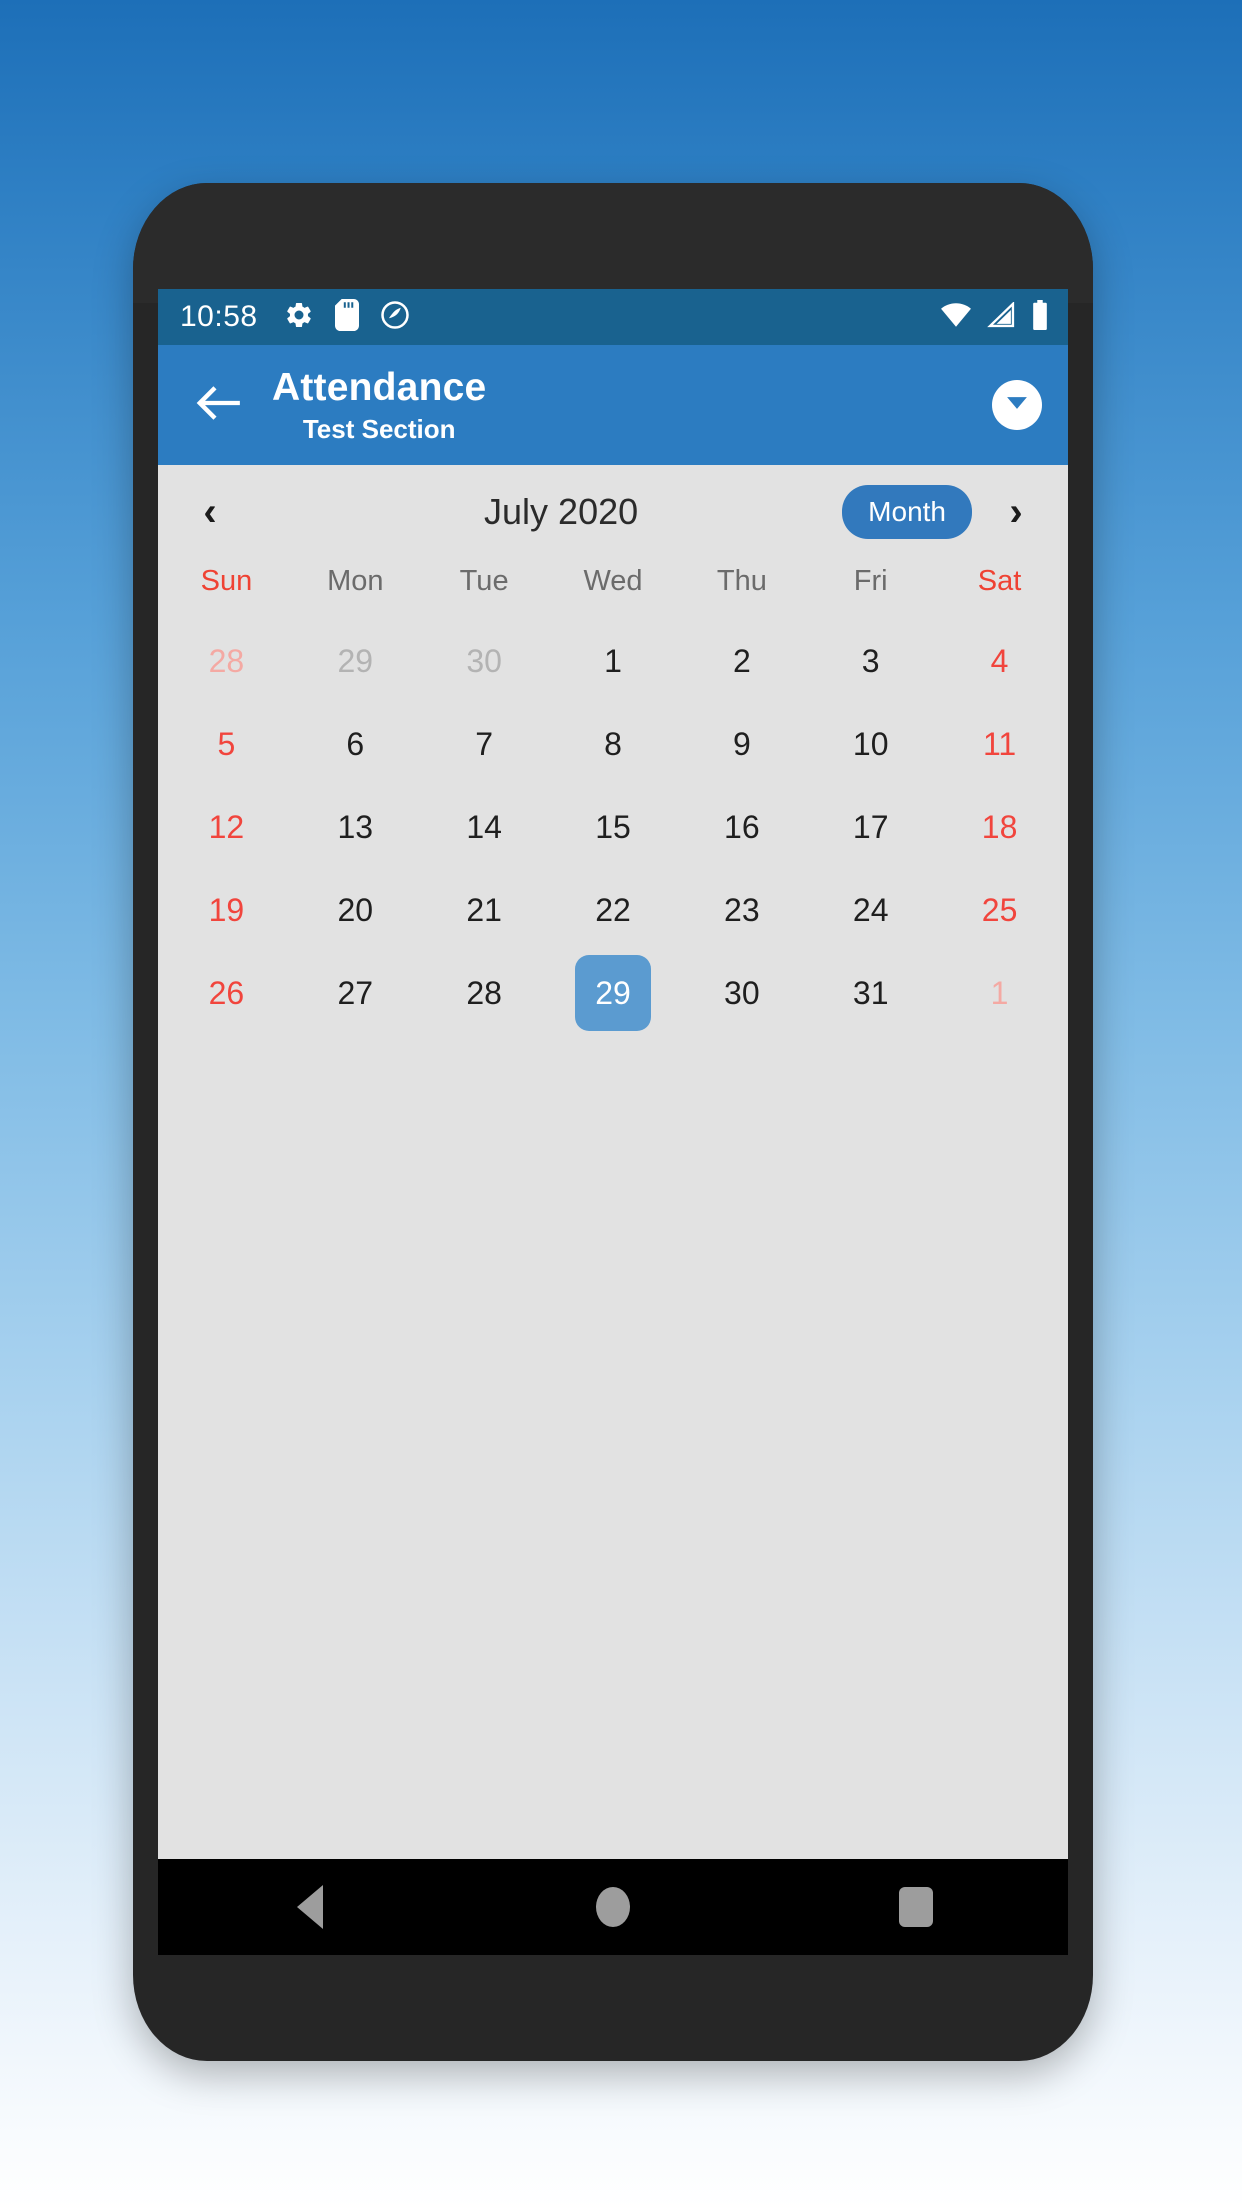 The image size is (1242, 2208). Describe the element at coordinates (219, 405) in the screenshot. I see `back-button` at that location.